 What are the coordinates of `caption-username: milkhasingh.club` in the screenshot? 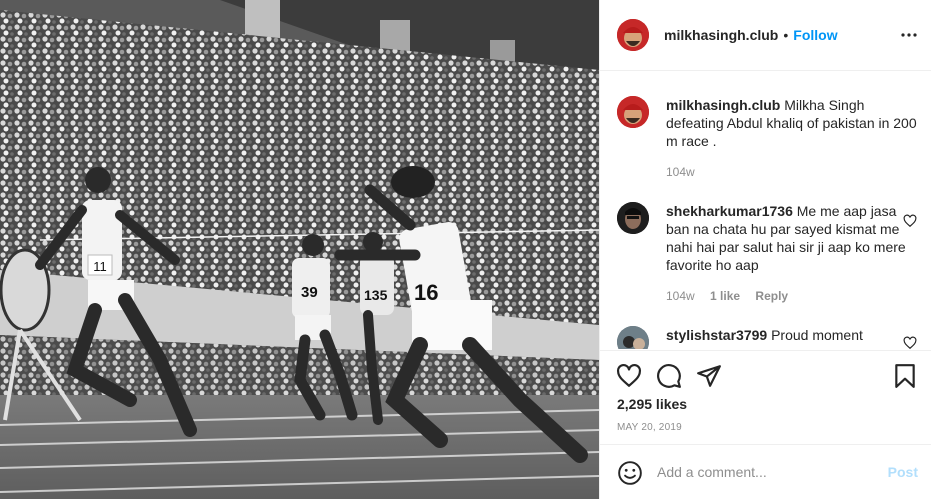 It's located at (723, 105).